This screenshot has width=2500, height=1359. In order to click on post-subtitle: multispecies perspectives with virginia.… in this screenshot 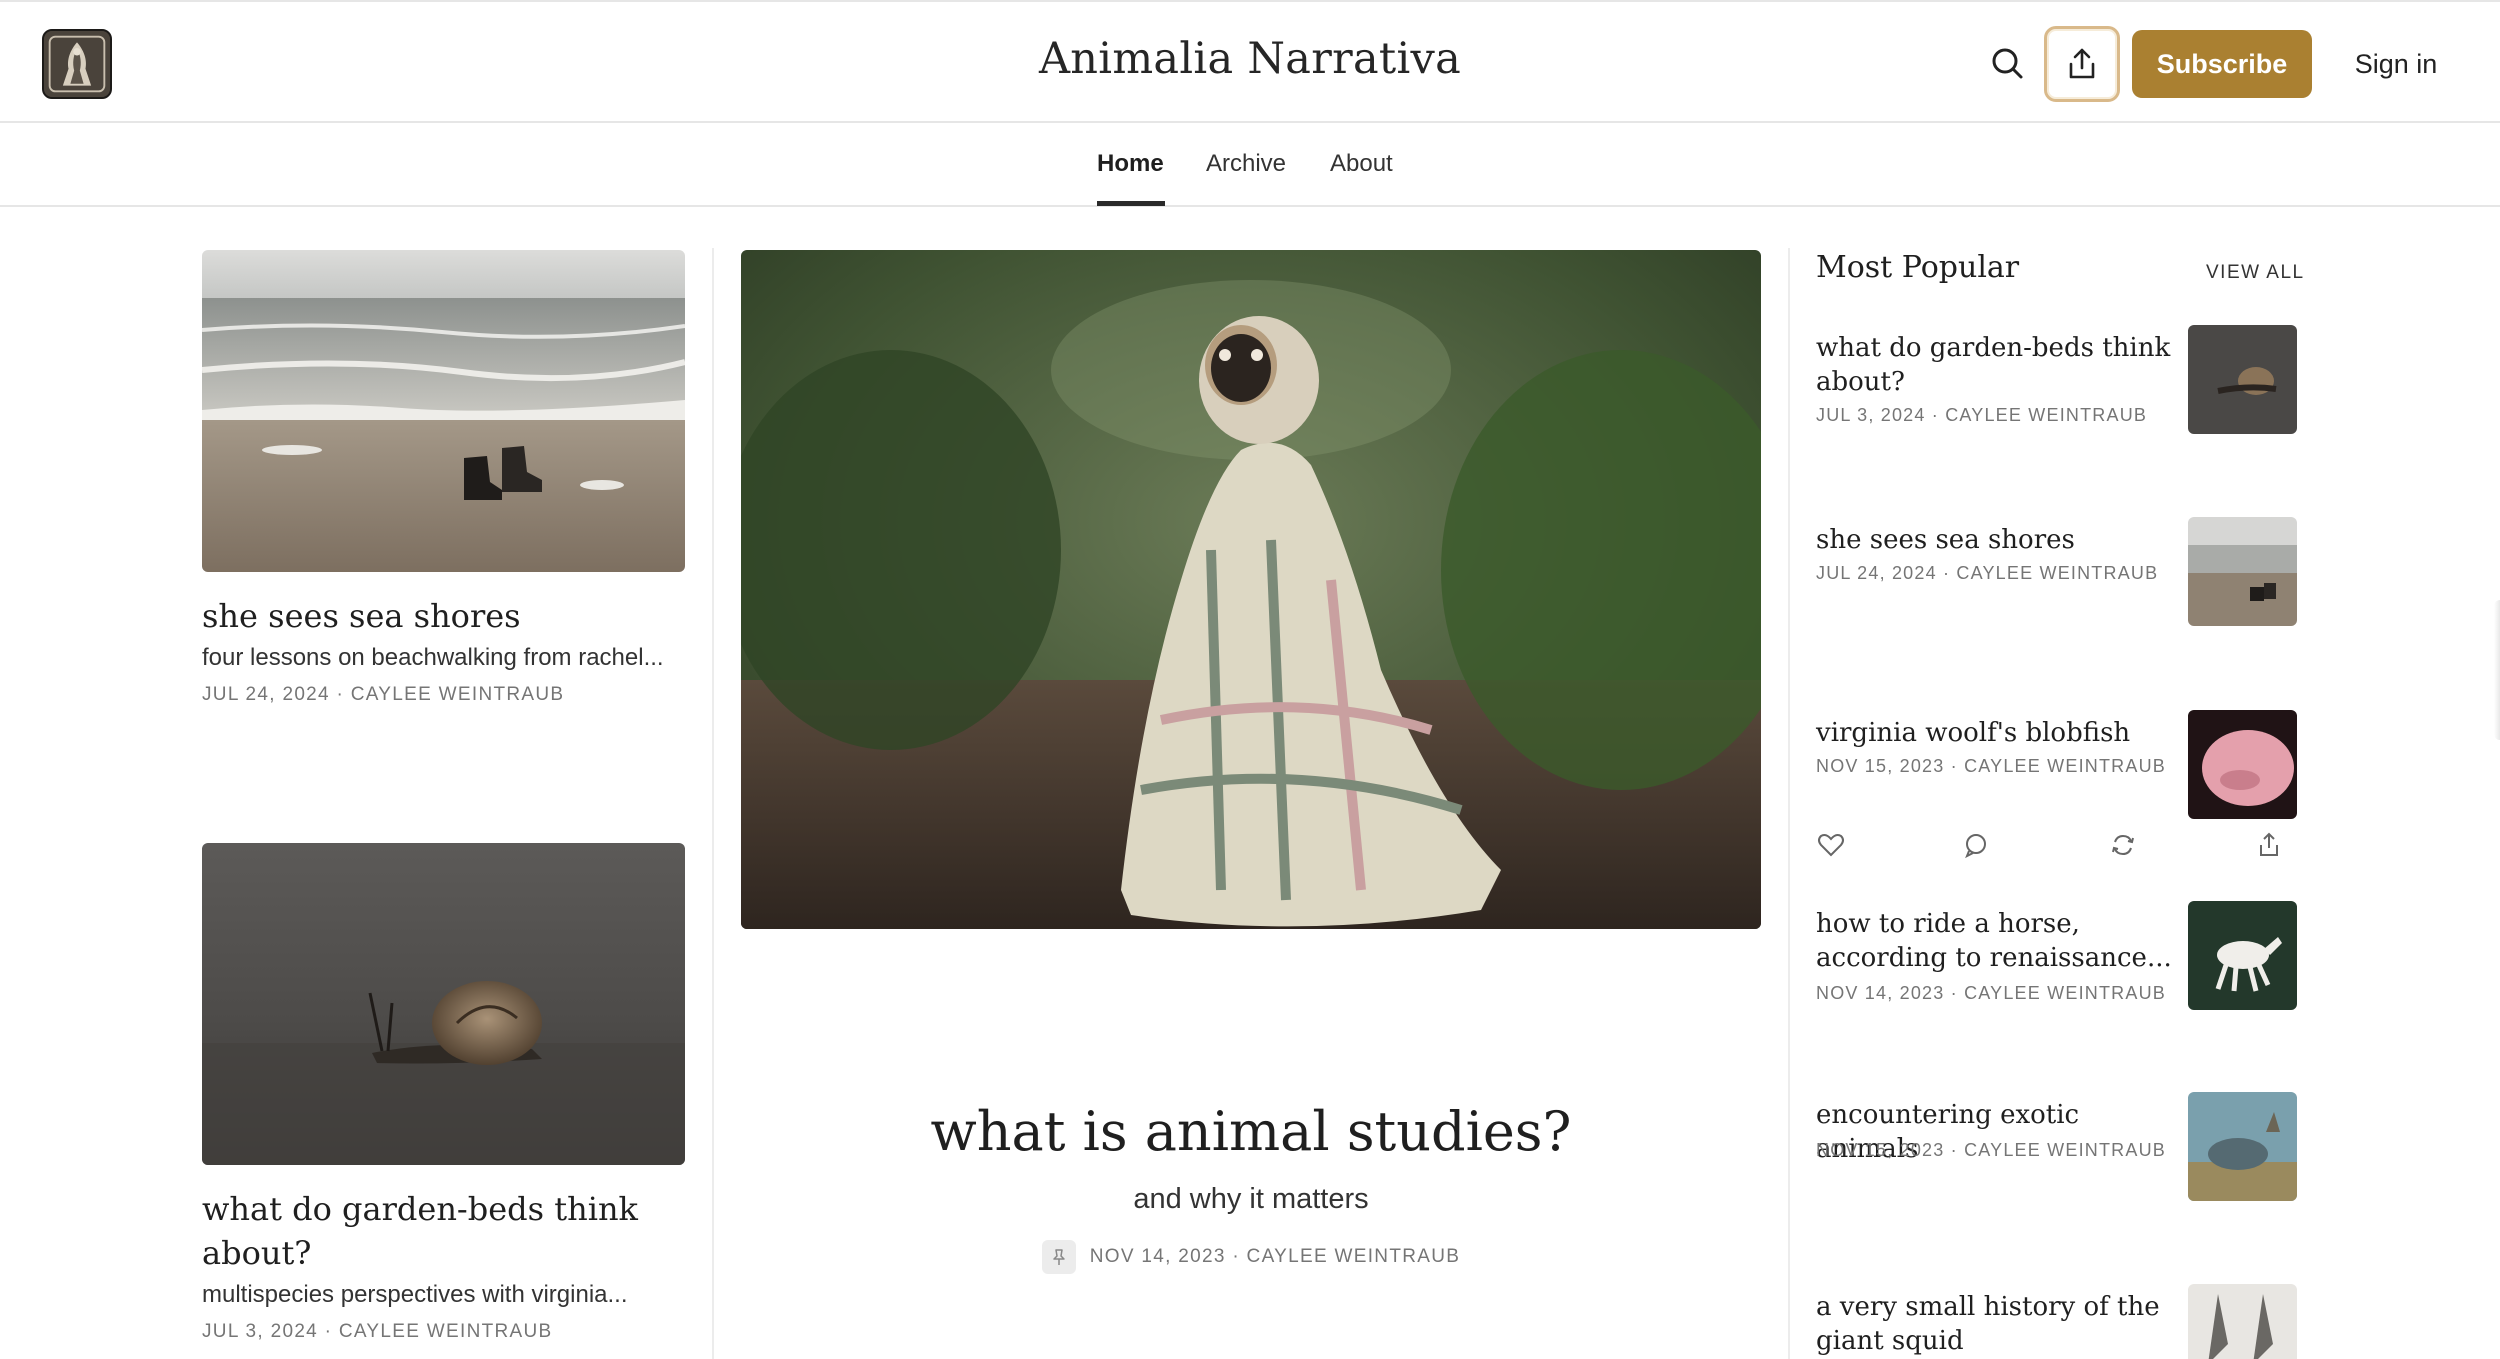, I will do `click(415, 1294)`.